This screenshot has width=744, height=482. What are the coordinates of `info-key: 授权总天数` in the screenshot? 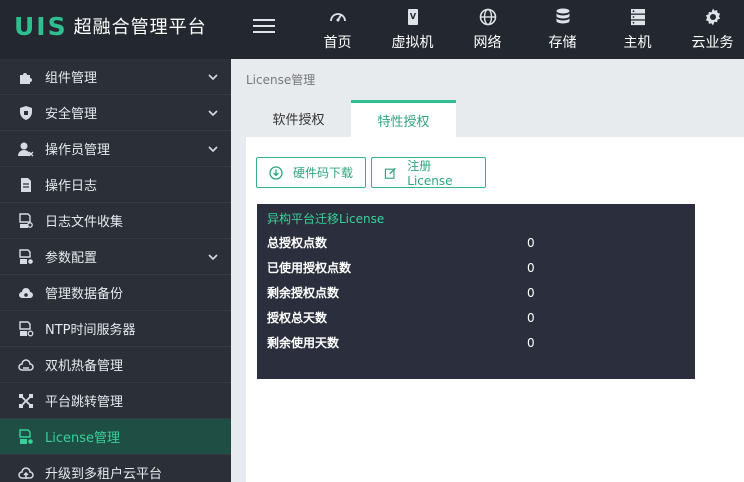 It's located at (297, 318).